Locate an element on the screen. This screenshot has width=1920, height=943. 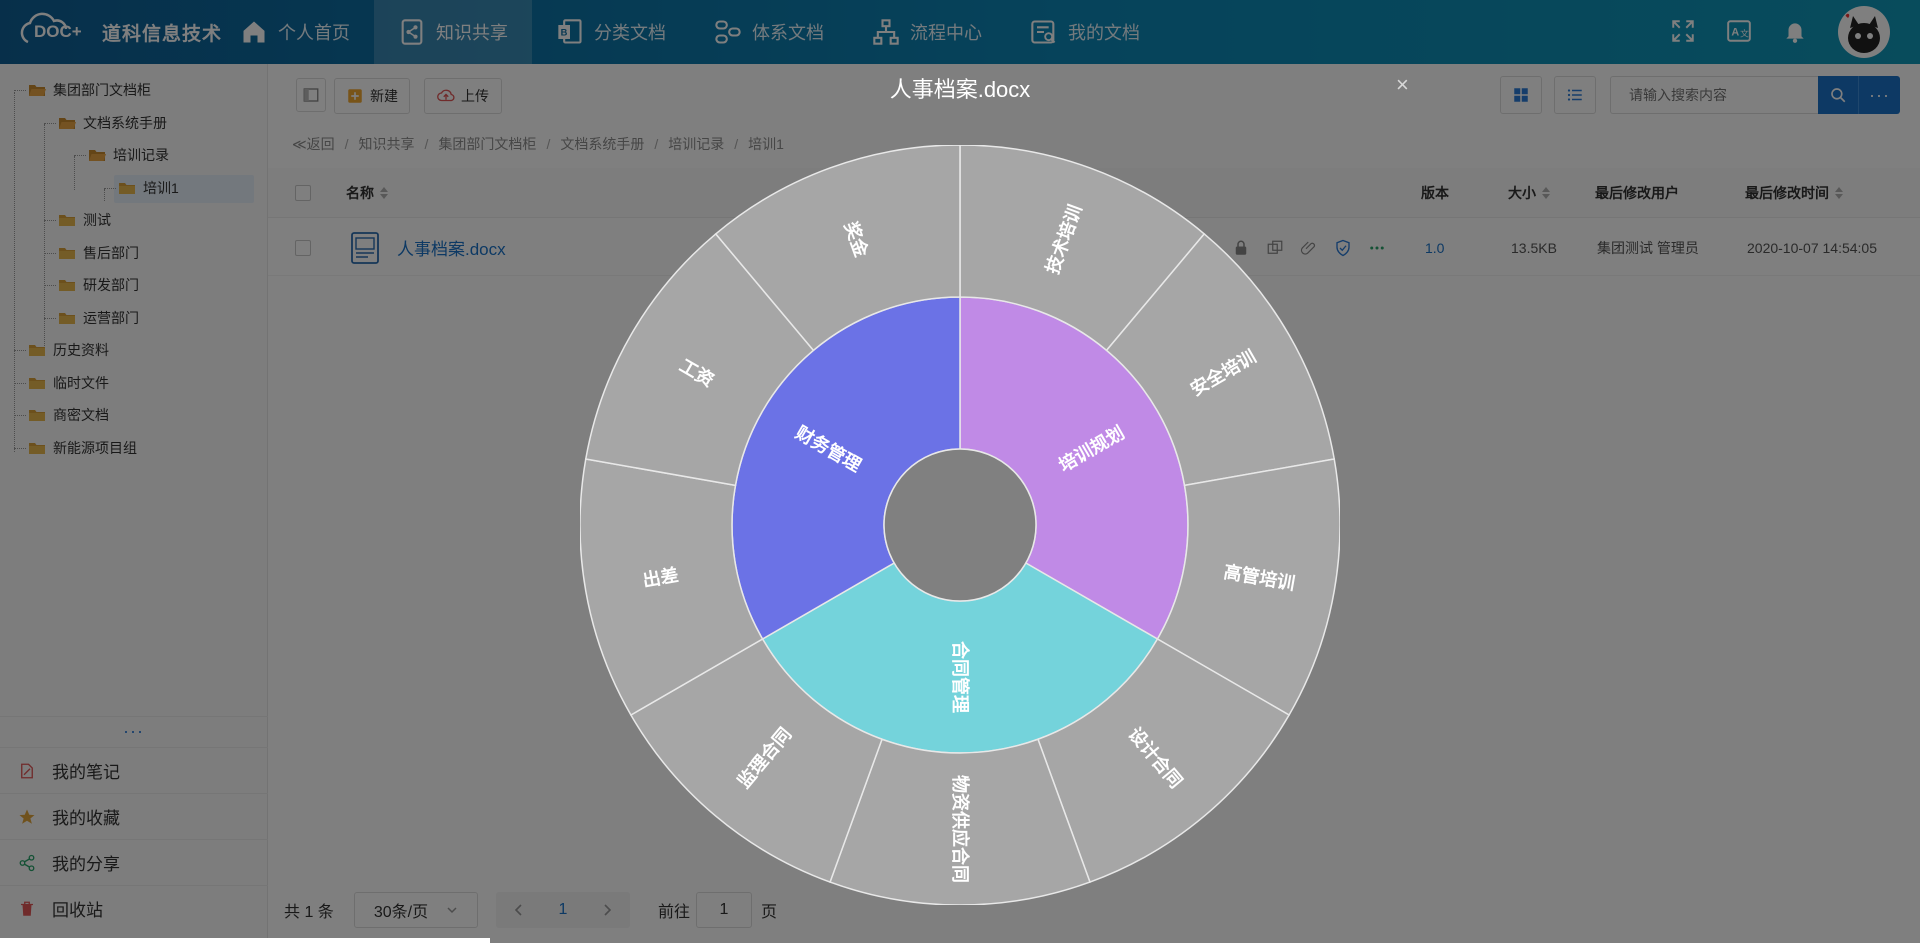
sunburst-inner-label: 合同管理 is located at coordinates (960, 677).